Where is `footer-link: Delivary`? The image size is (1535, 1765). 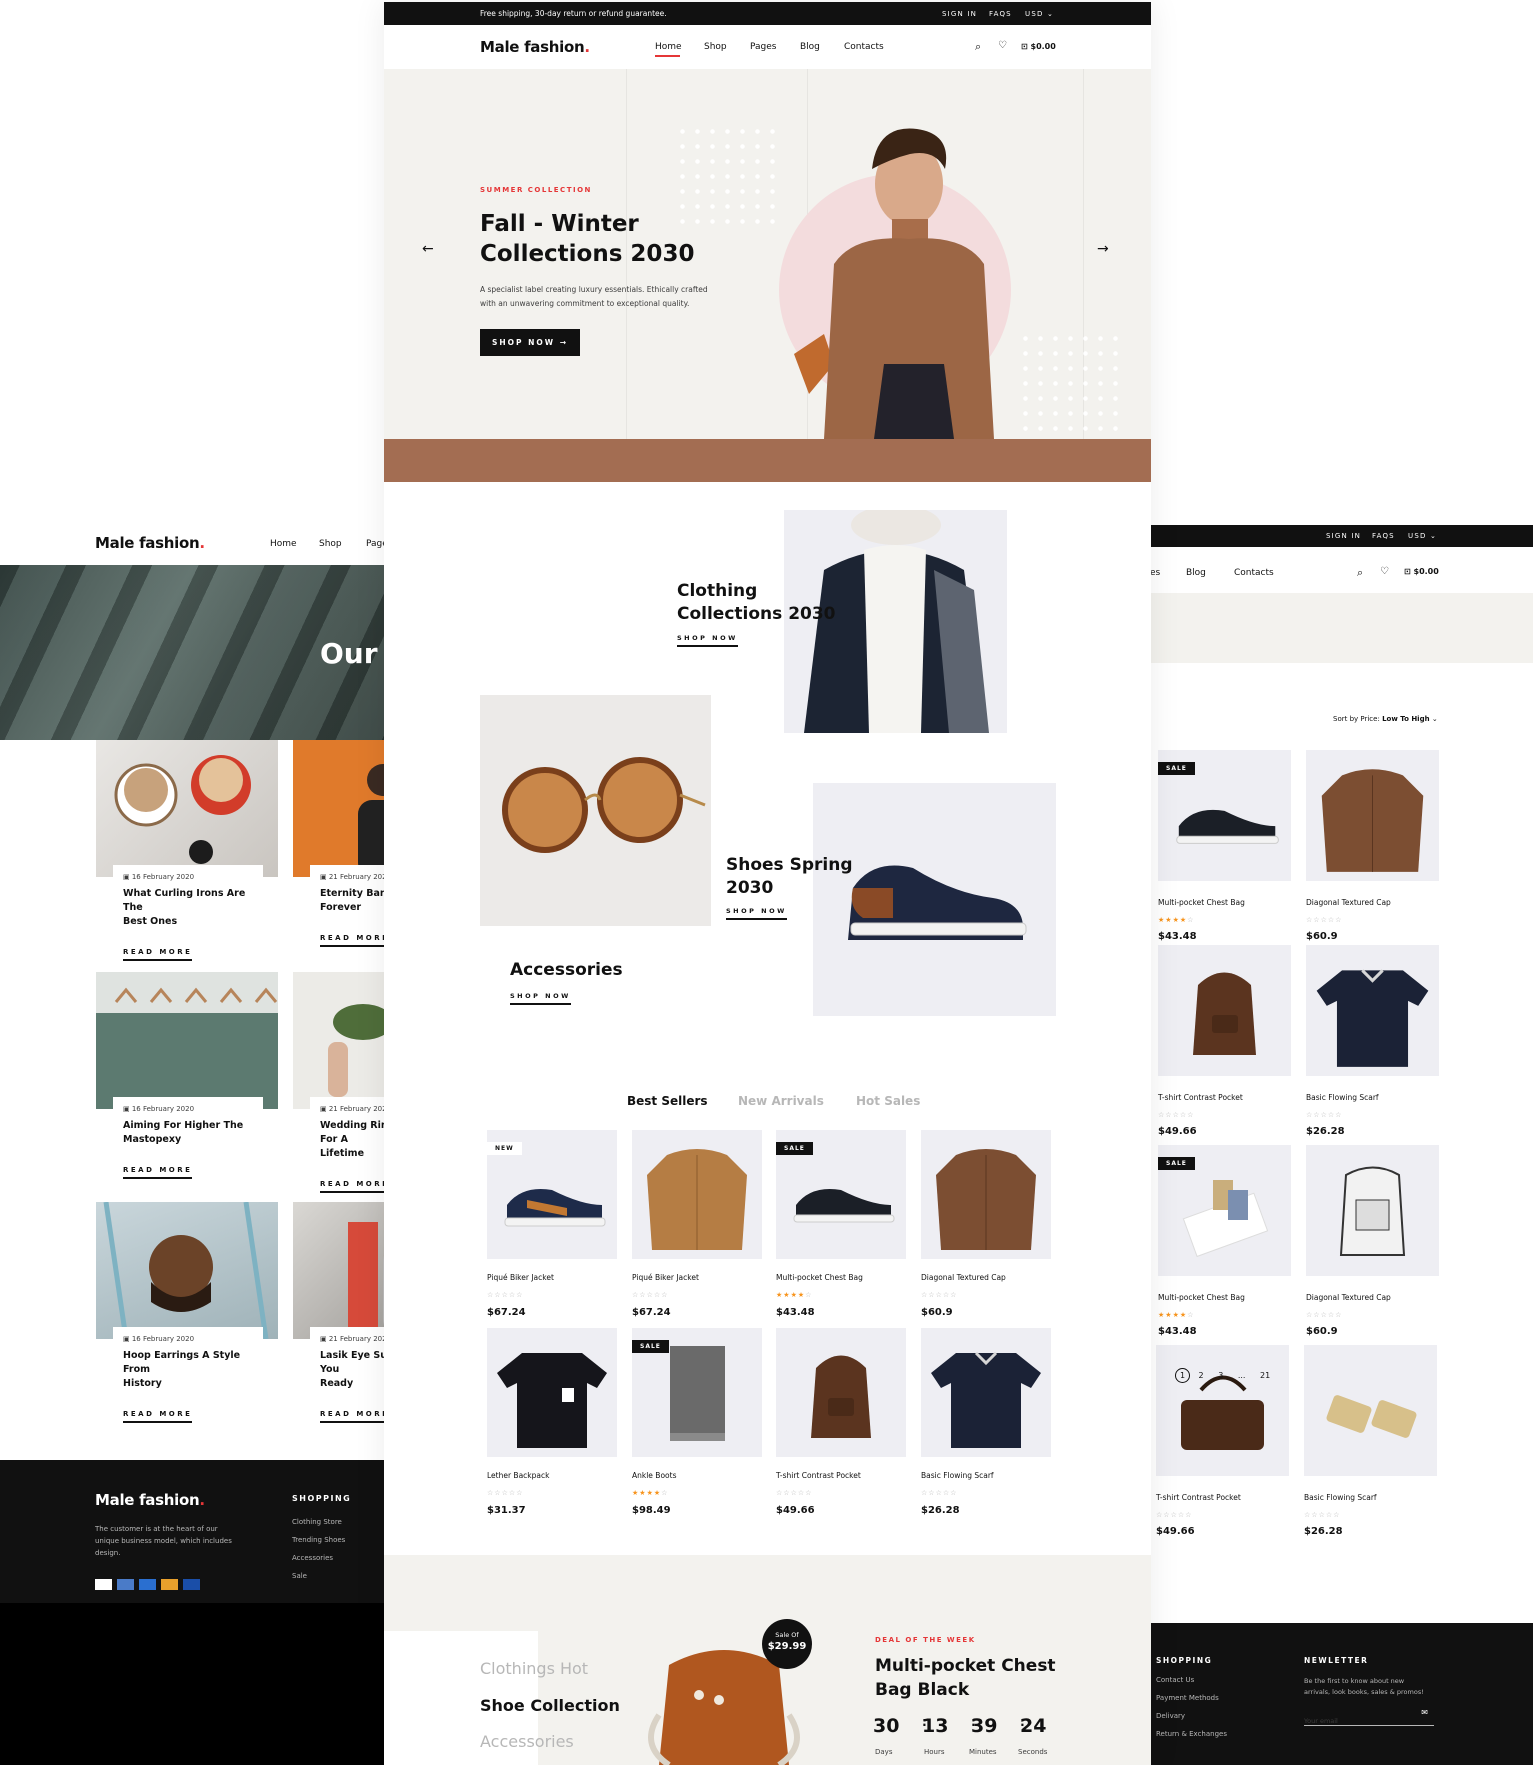 footer-link: Delivary is located at coordinates (1170, 1716).